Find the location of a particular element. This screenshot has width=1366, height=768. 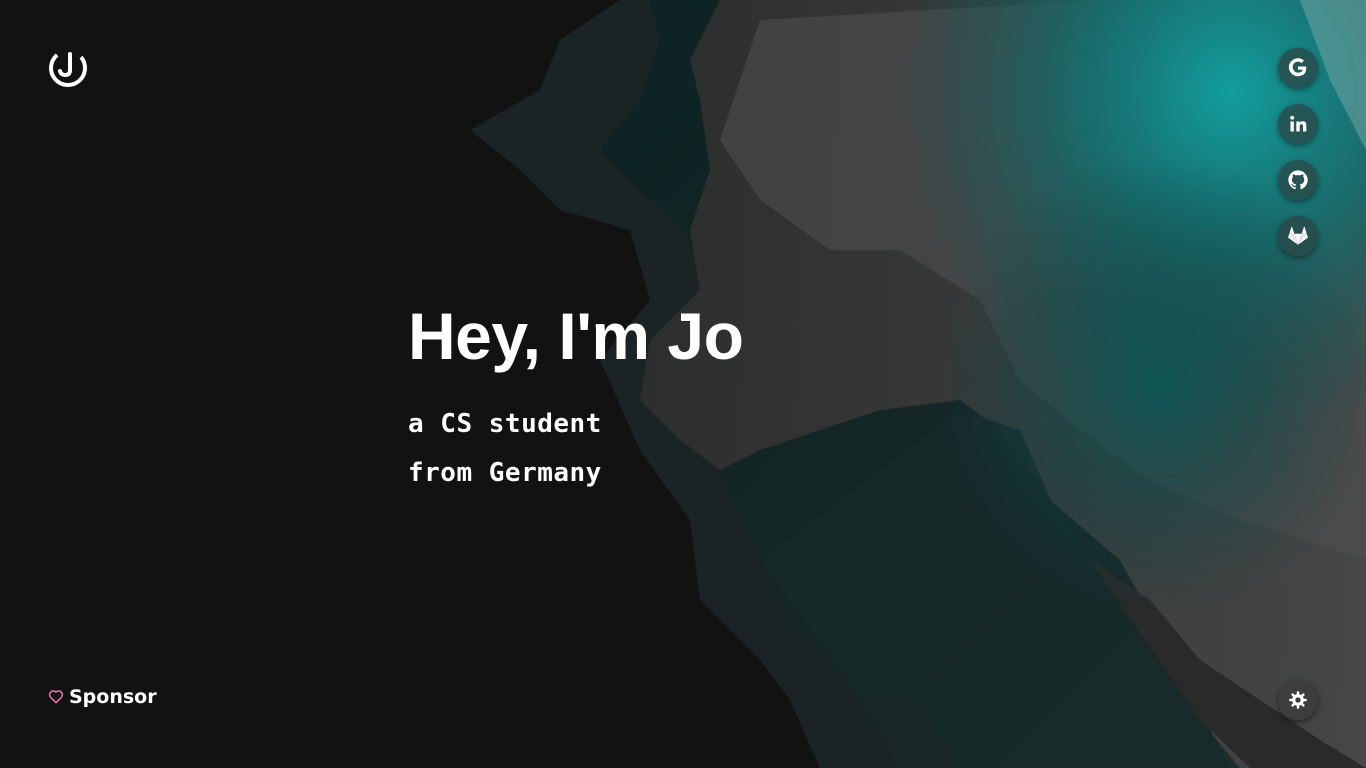

hero-subtitle-line-2: from Germany is located at coordinates (505, 473).